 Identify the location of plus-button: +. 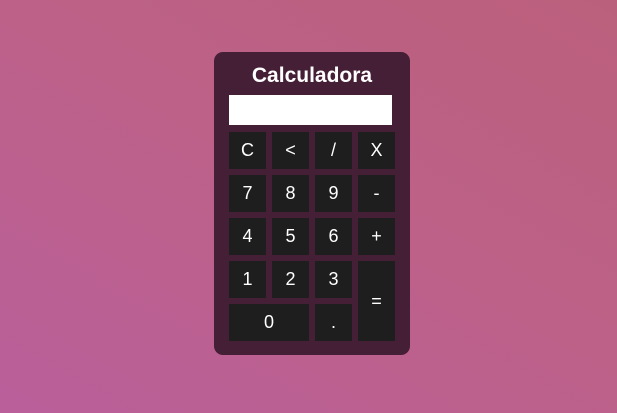
(376, 236).